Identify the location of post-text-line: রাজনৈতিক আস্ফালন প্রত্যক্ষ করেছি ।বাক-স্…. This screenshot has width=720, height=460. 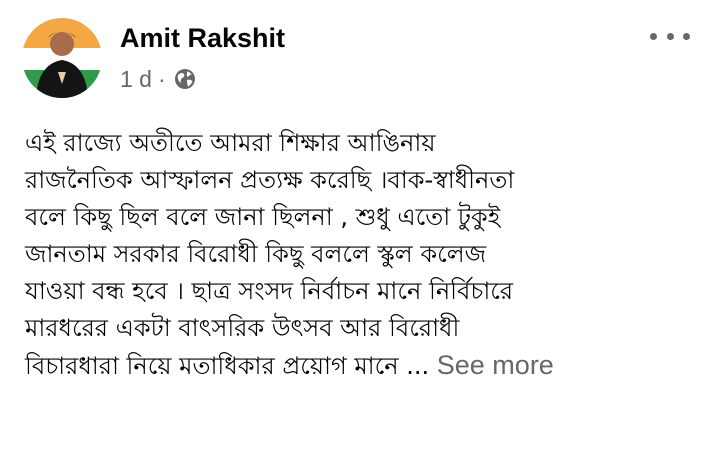
(270, 180).